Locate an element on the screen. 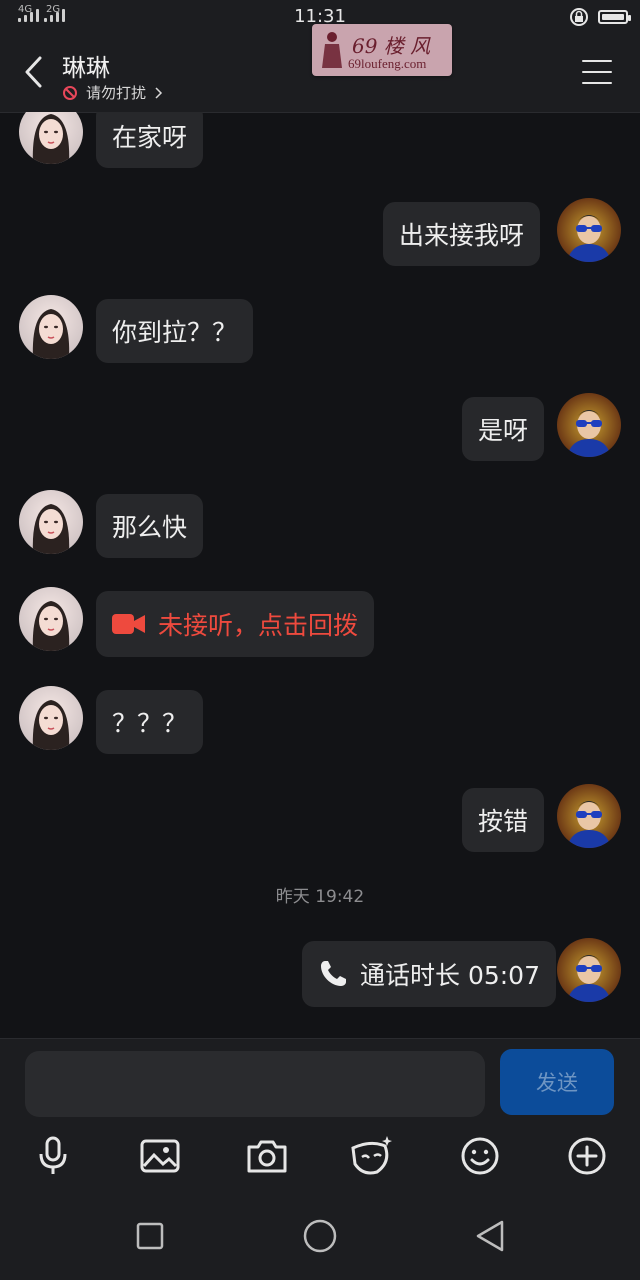  message-text: 你到拉？？ is located at coordinates (175, 332).